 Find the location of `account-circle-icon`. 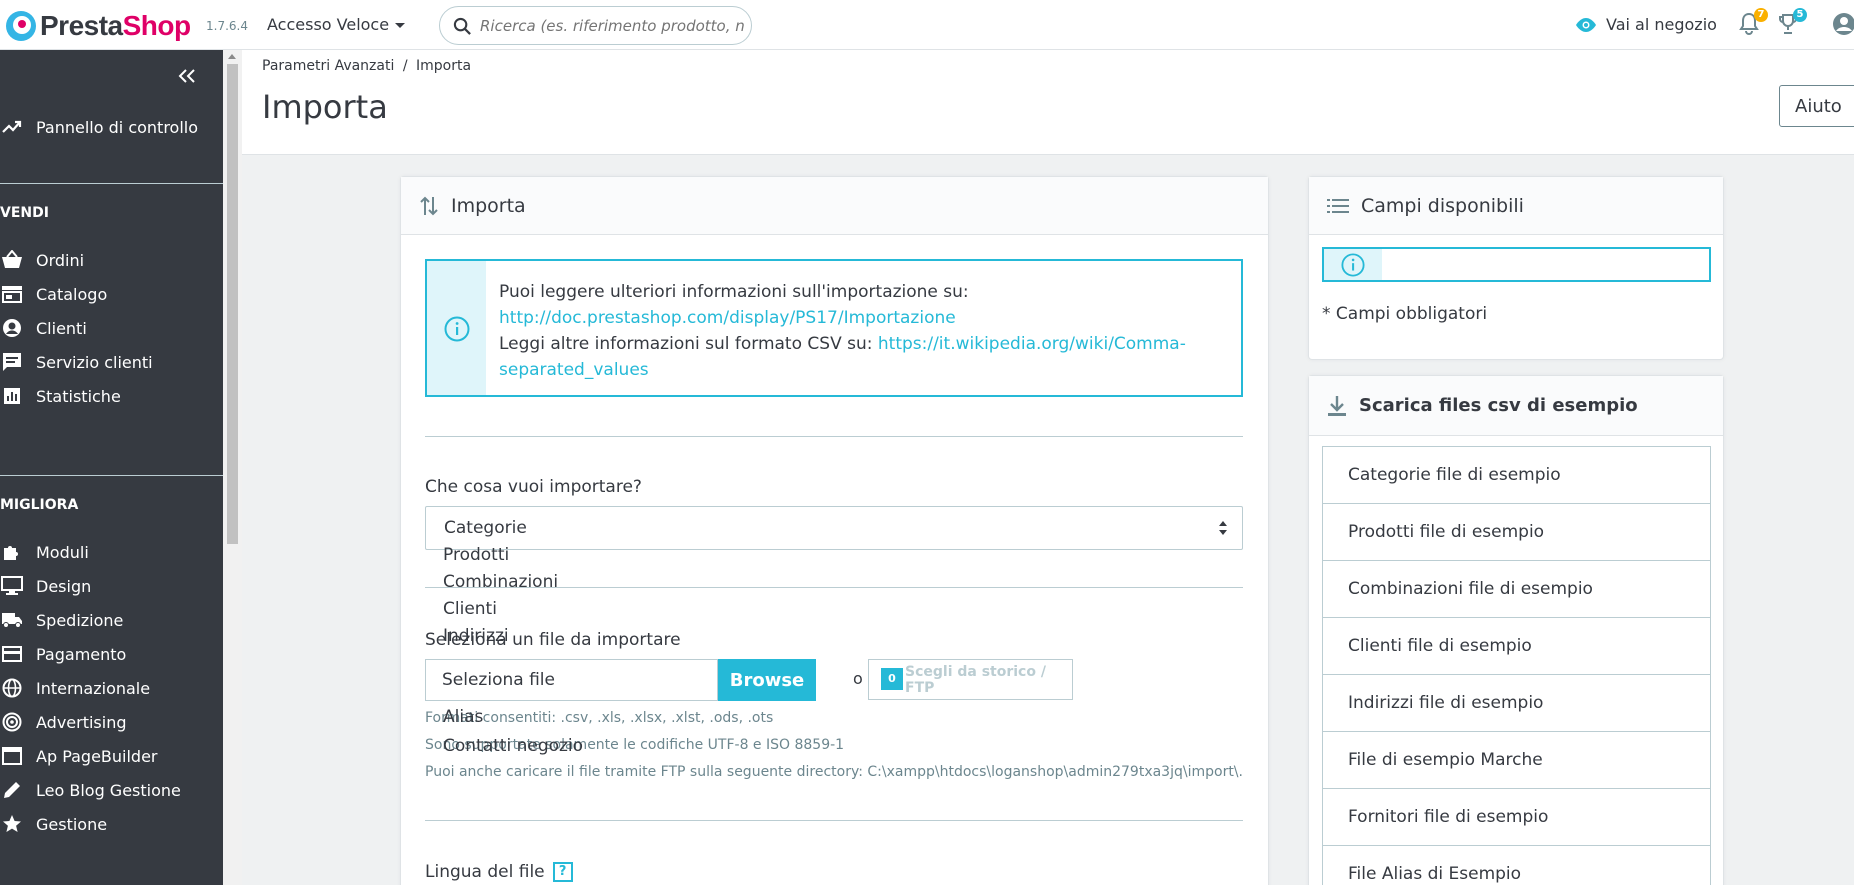

account-circle-icon is located at coordinates (1843, 24).